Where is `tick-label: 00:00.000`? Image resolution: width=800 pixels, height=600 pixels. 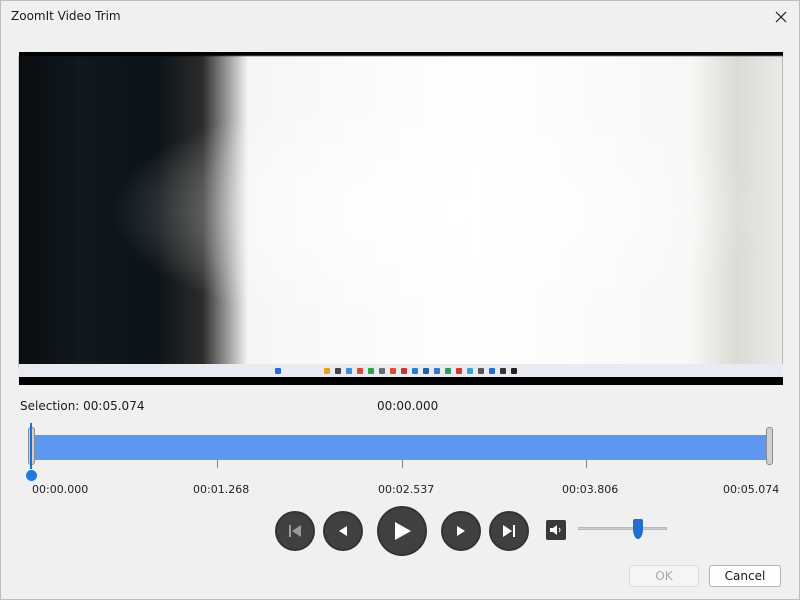
tick-label: 00:00.000 is located at coordinates (60, 489).